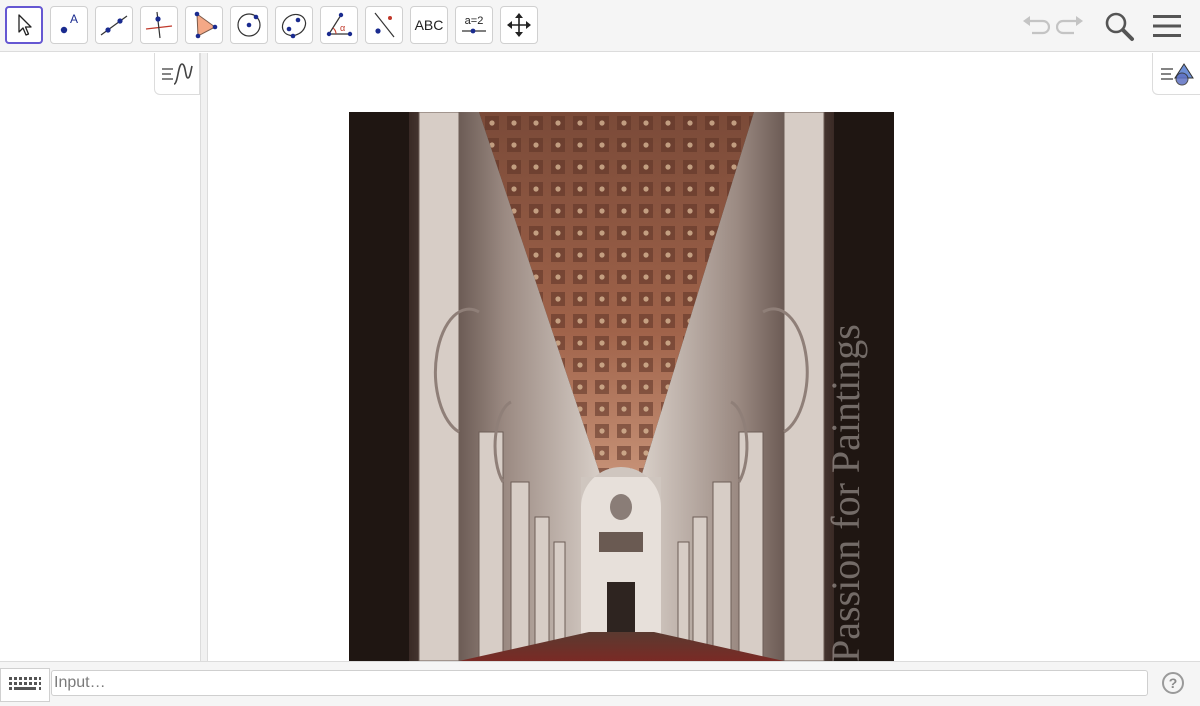 The image size is (1200, 706). Describe the element at coordinates (342, 28) in the screenshot. I see `svg-text: α` at that location.